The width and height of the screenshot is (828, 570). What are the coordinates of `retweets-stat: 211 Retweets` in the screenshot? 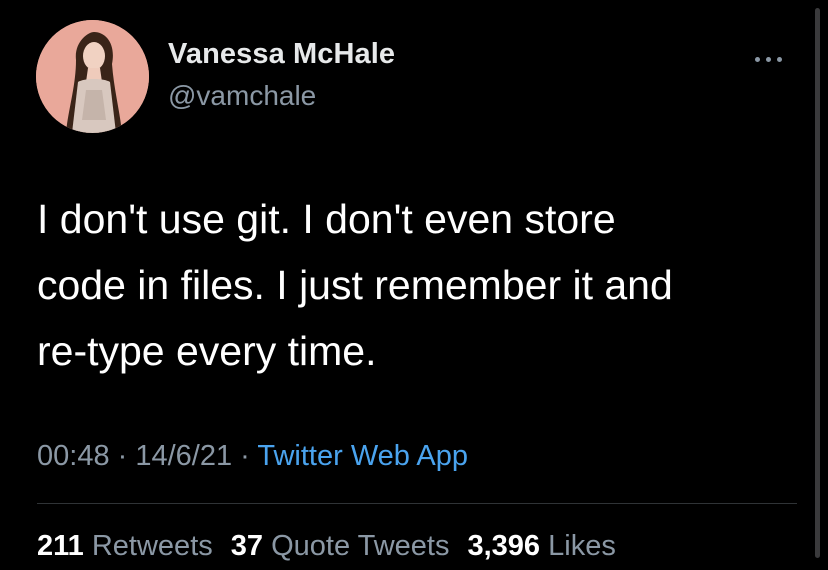 It's located at (125, 546).